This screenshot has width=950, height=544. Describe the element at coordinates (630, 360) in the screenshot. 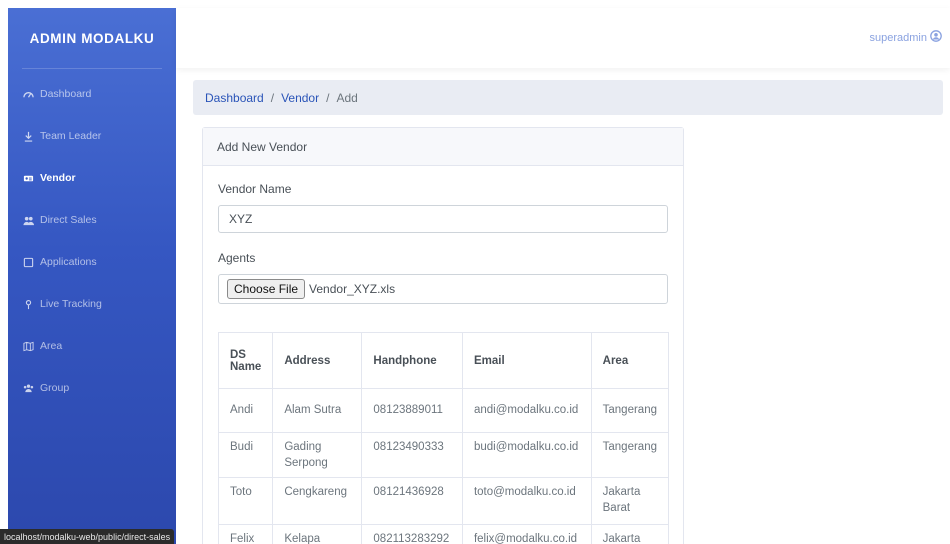

I see `column-header: Area` at that location.